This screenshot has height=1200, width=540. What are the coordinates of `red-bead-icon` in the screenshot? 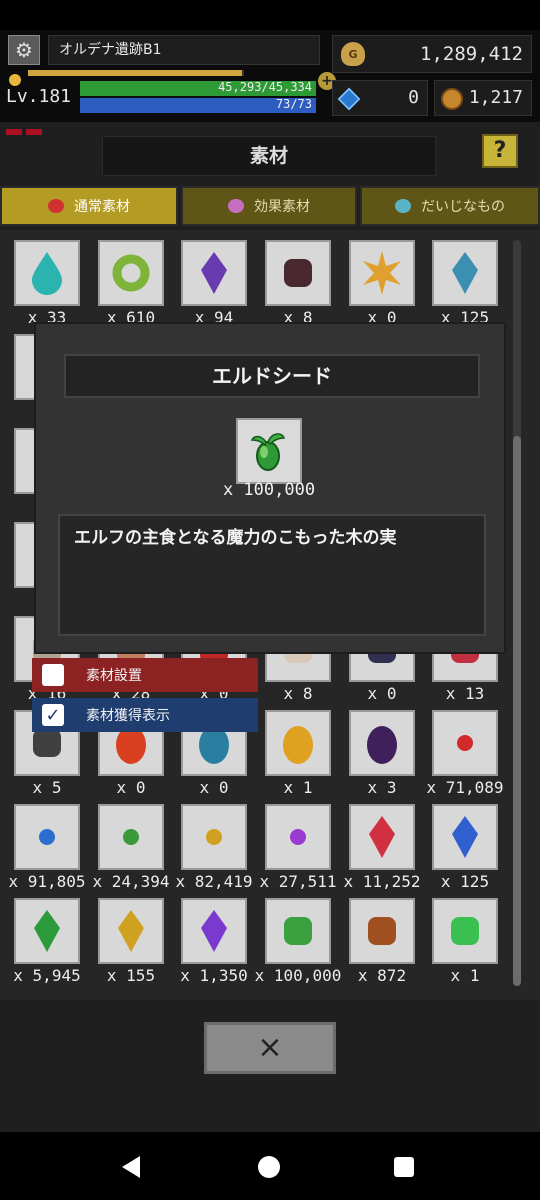 It's located at (465, 743).